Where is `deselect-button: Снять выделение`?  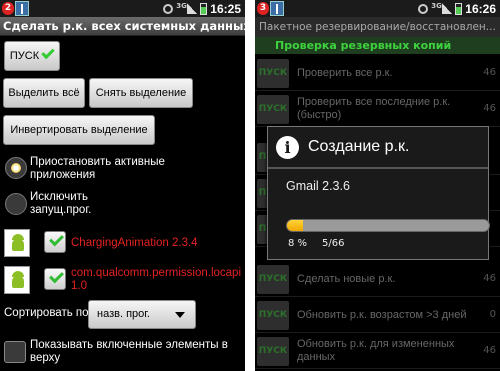 deselect-button: Снять выделение is located at coordinates (141, 93).